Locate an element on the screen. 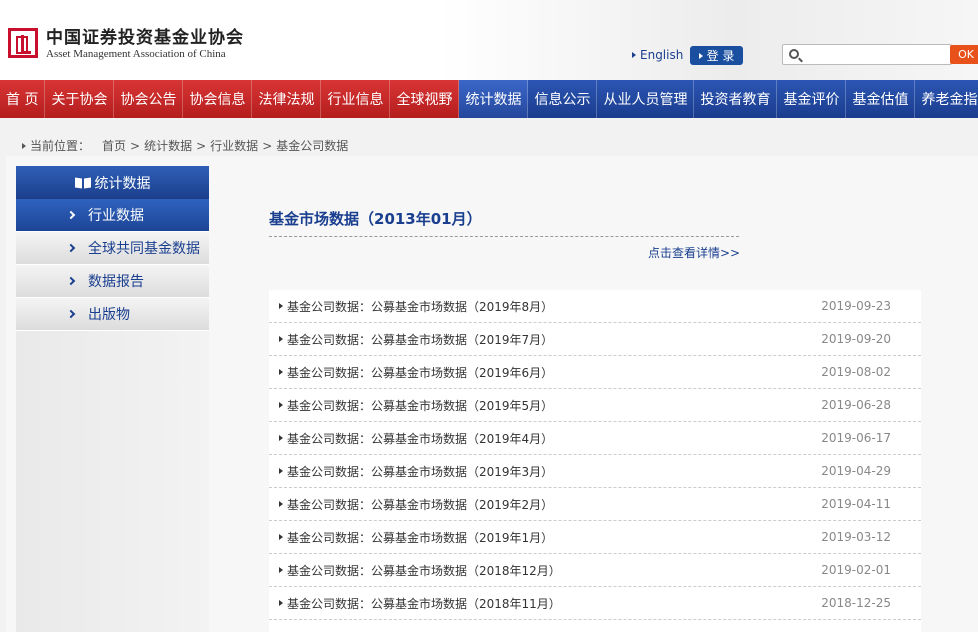  list-item-date: 2019-06-17 is located at coordinates (856, 438).